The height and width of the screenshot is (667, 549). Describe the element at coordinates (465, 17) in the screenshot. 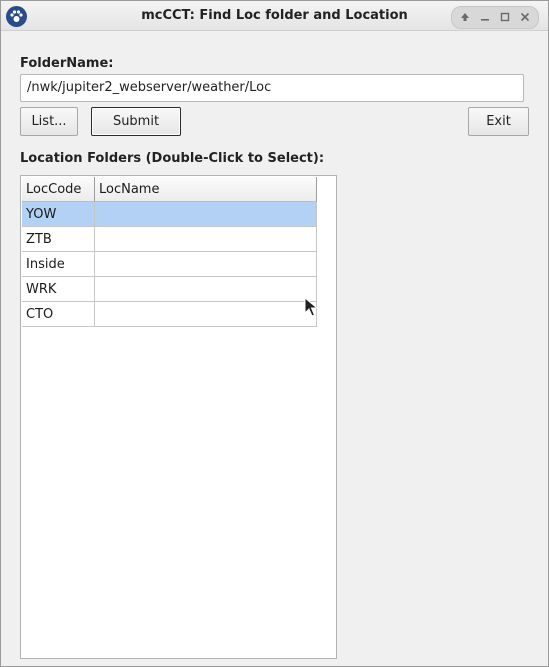

I see `window-up-icon` at that location.